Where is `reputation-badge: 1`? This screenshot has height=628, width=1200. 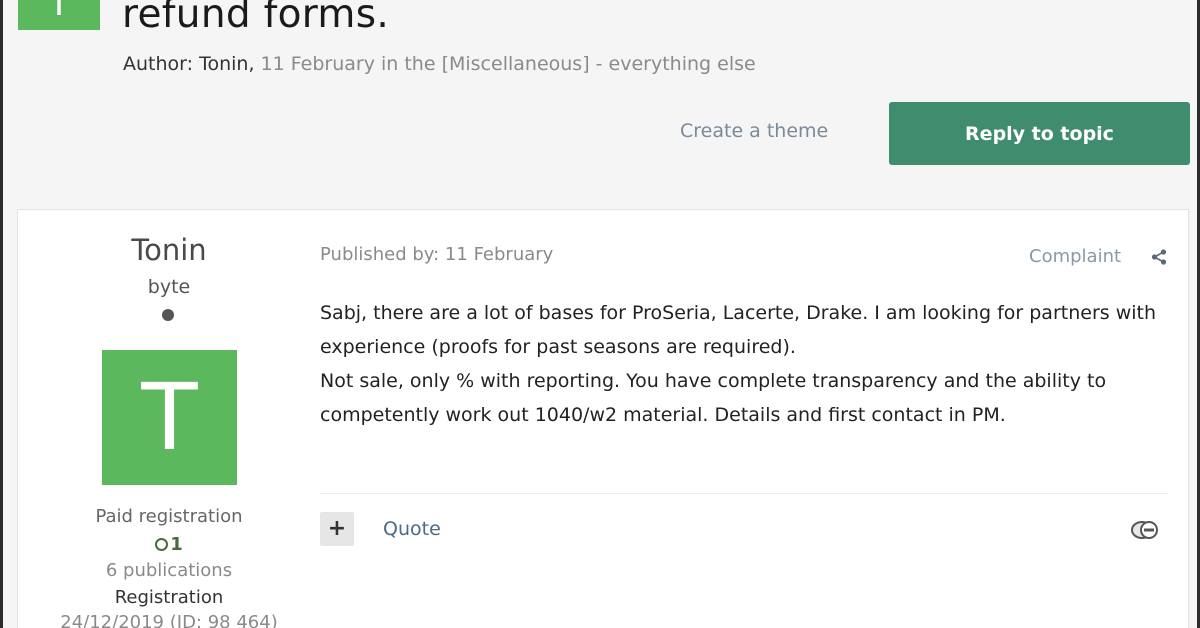
reputation-badge: 1 is located at coordinates (169, 544).